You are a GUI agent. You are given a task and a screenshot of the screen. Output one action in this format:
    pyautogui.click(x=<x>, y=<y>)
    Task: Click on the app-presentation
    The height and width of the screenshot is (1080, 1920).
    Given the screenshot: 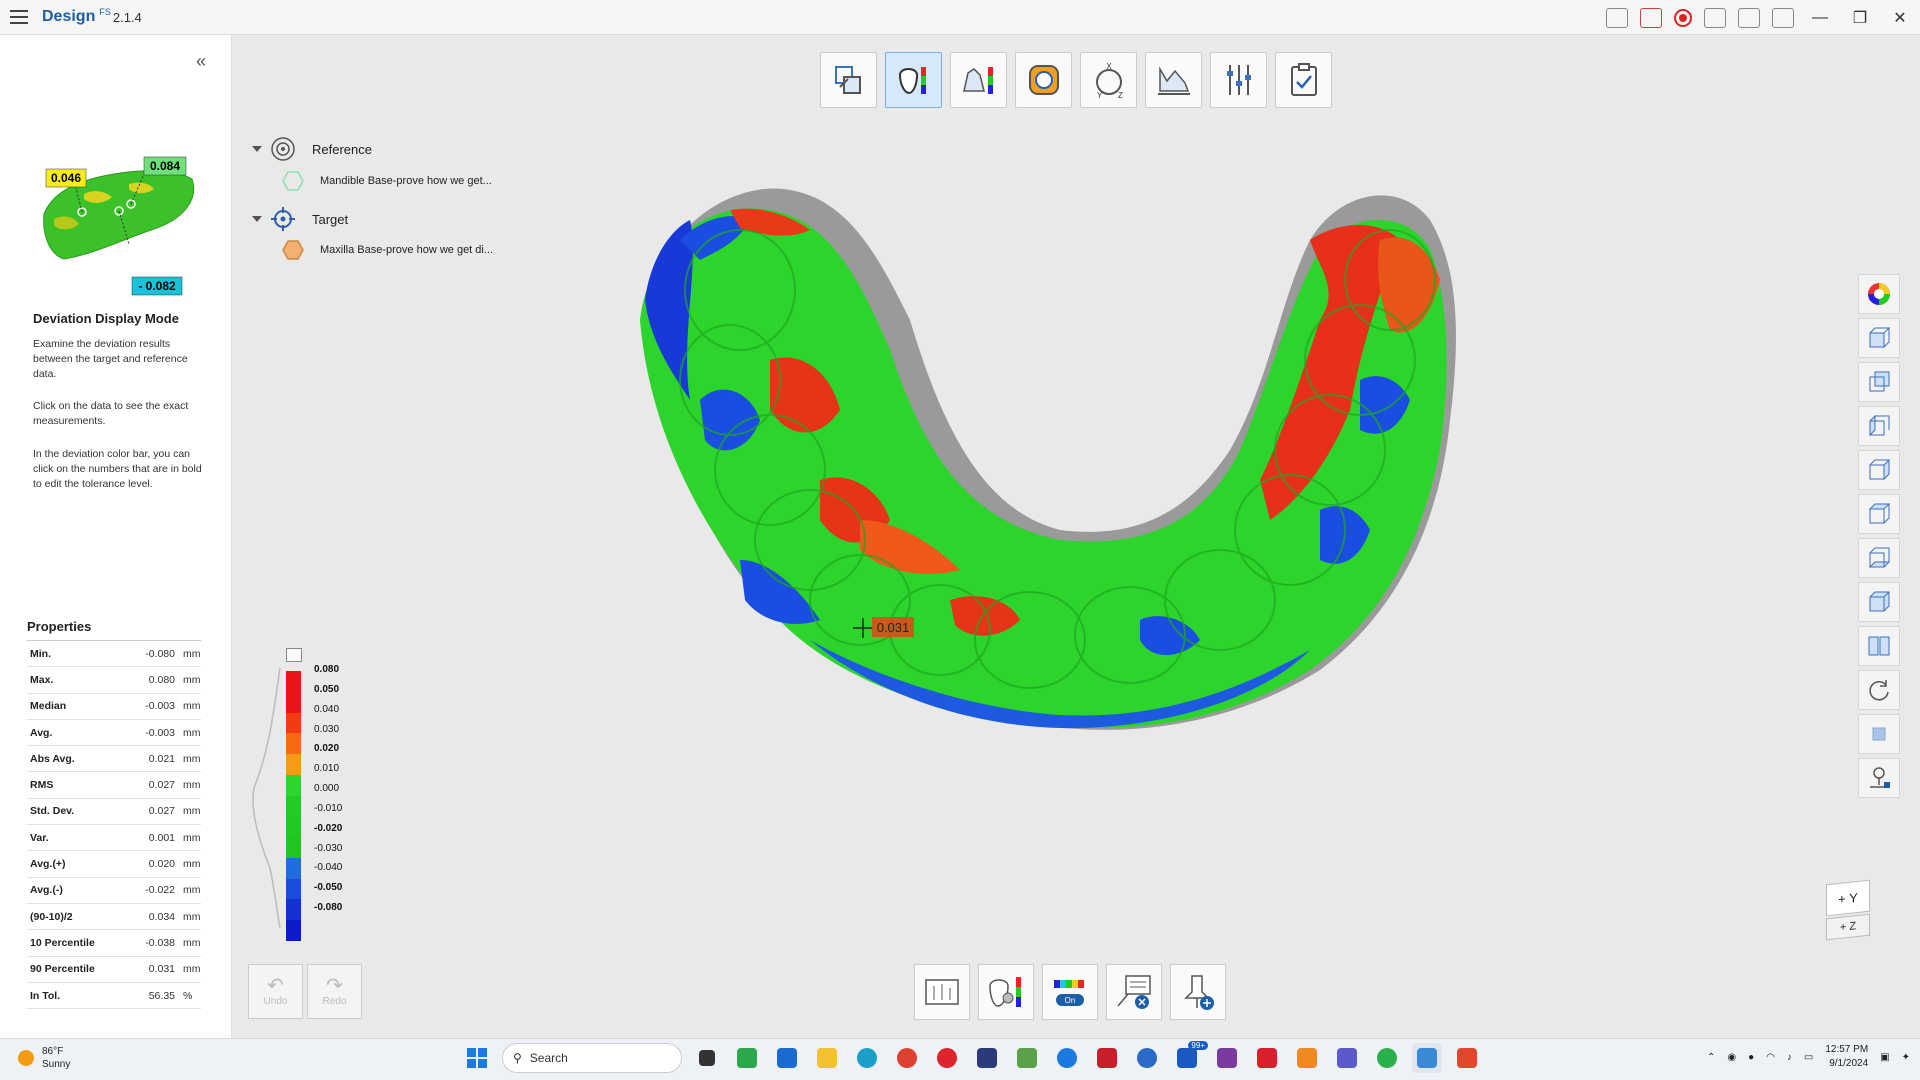 What is the action you would take?
    pyautogui.click(x=1467, y=1058)
    